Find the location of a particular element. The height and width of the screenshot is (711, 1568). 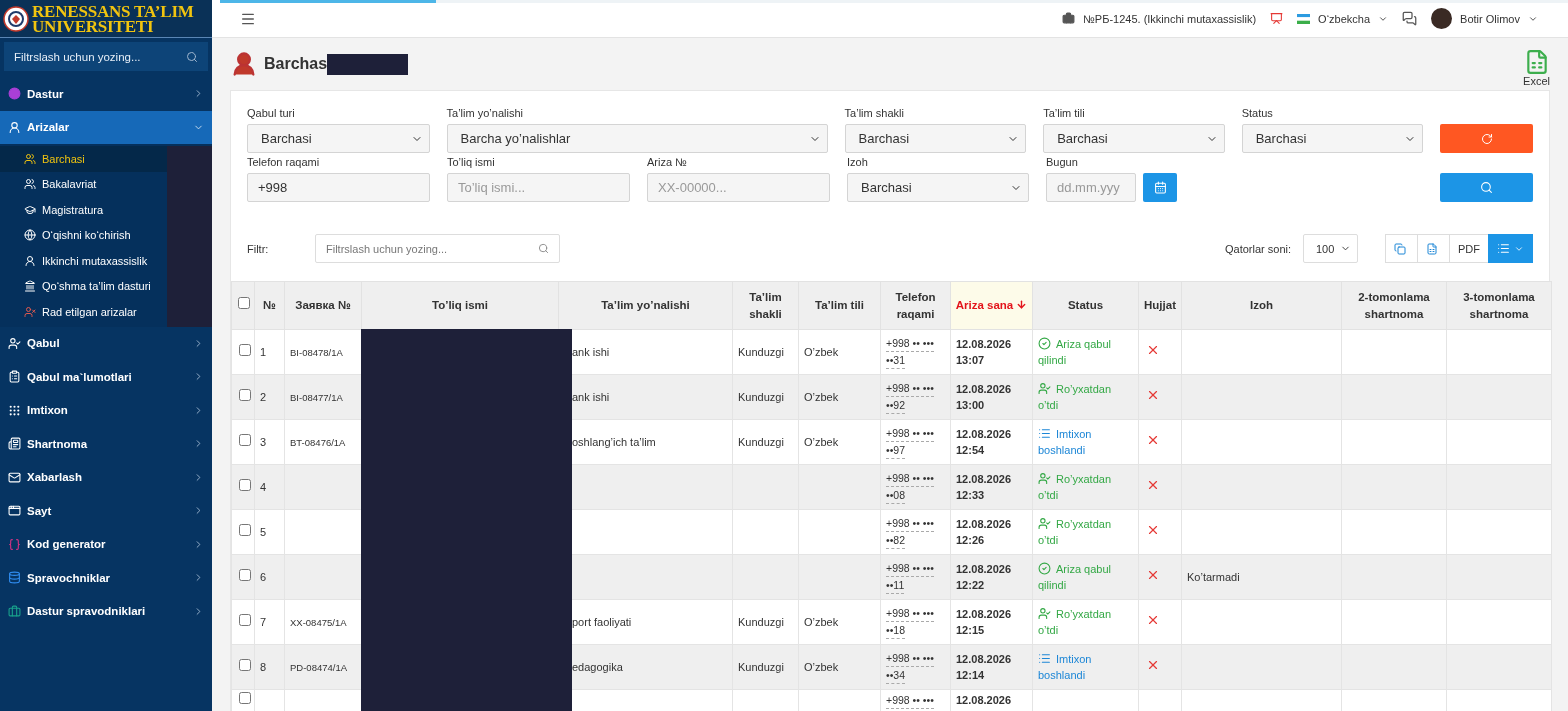

status-text: Ariza qabul qilindi is located at coordinates (1075, 577).